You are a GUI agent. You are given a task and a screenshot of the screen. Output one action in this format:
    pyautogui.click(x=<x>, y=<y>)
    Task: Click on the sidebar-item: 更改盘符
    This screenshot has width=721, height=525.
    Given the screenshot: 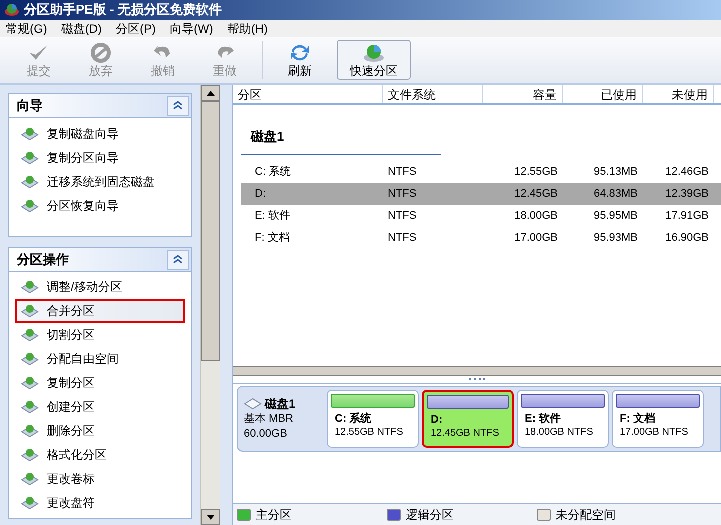 What is the action you would take?
    pyautogui.click(x=100, y=503)
    